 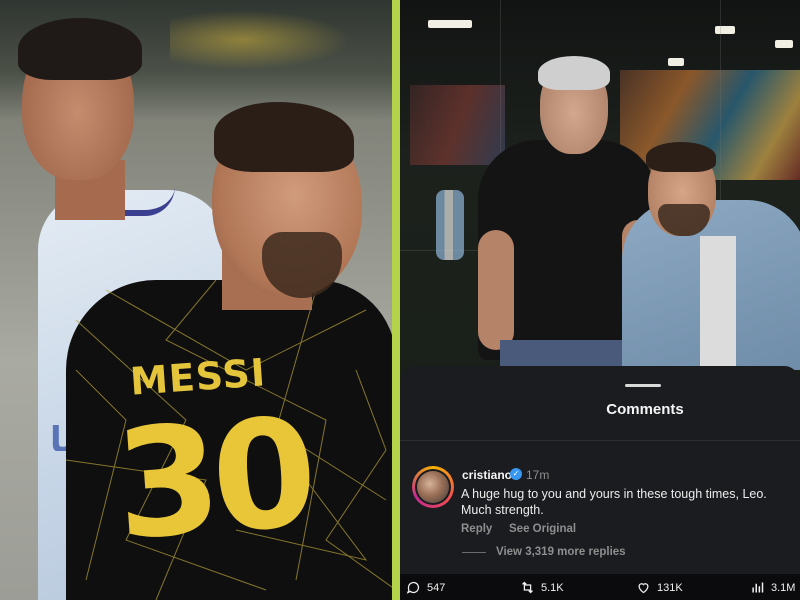 I want to click on wall-mural, so click(x=457, y=125).